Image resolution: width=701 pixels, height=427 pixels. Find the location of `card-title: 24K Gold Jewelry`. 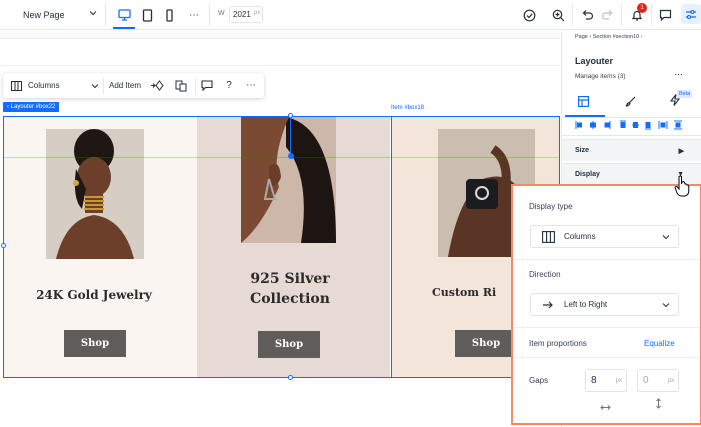

card-title: 24K Gold Jewelry is located at coordinates (94, 295).